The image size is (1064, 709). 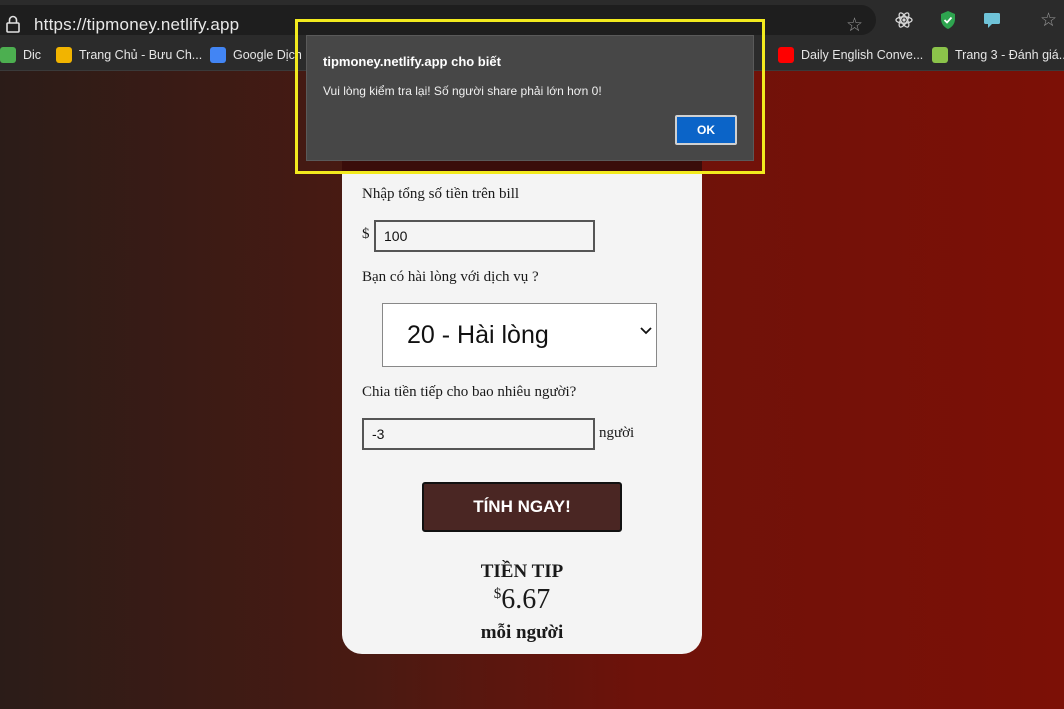 What do you see at coordinates (854, 25) in the screenshot?
I see `bookmark-star-icon: ☆` at bounding box center [854, 25].